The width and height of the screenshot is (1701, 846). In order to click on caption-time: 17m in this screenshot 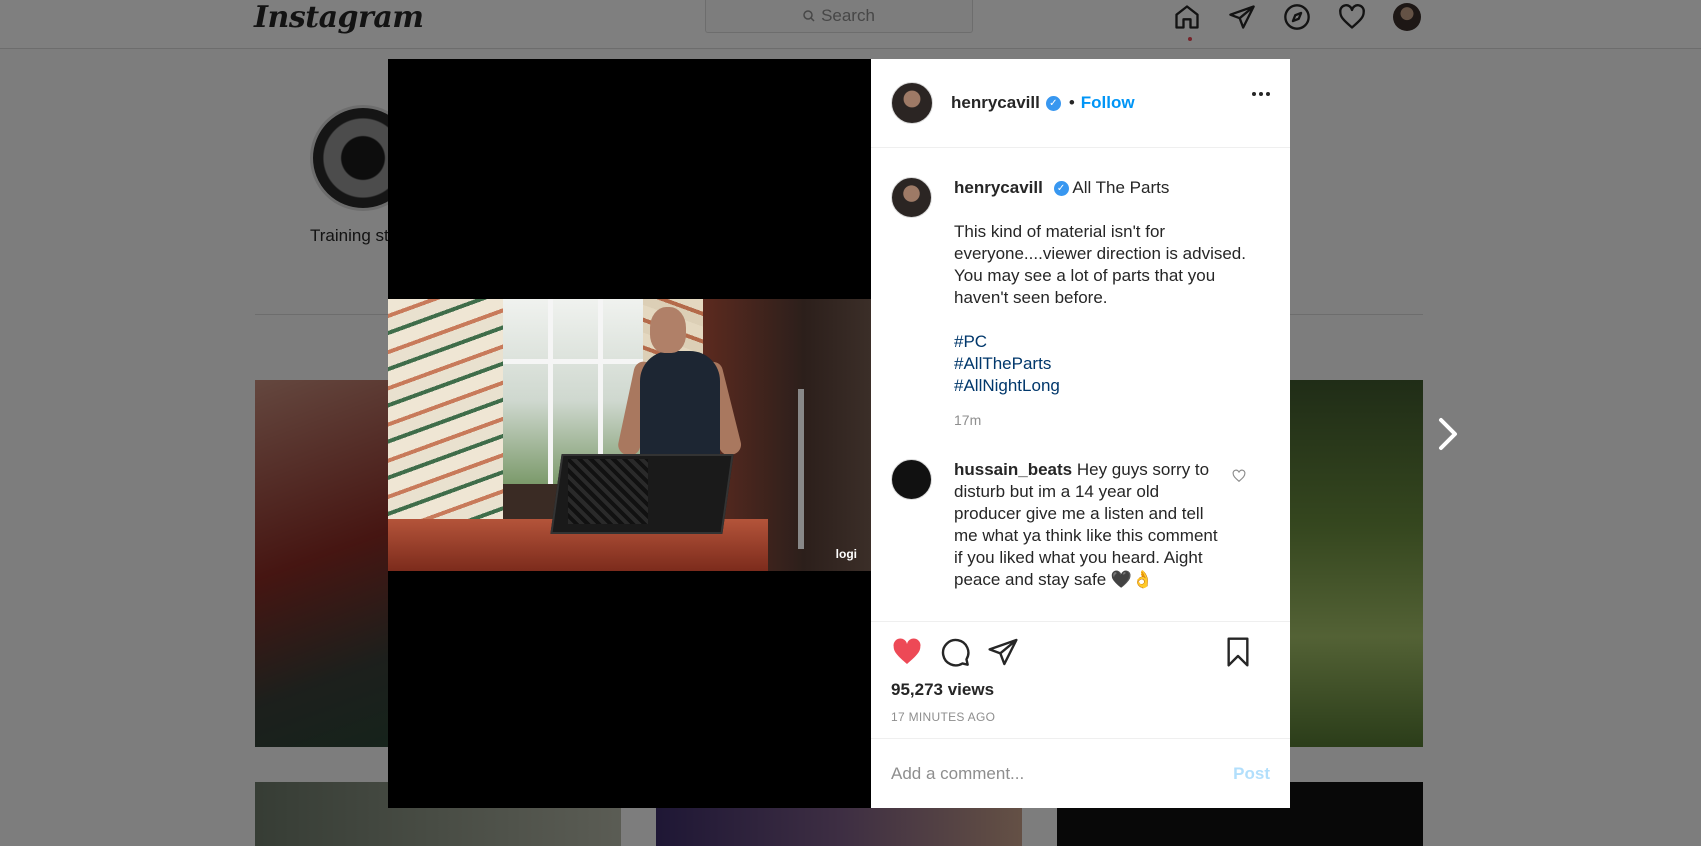, I will do `click(1104, 420)`.